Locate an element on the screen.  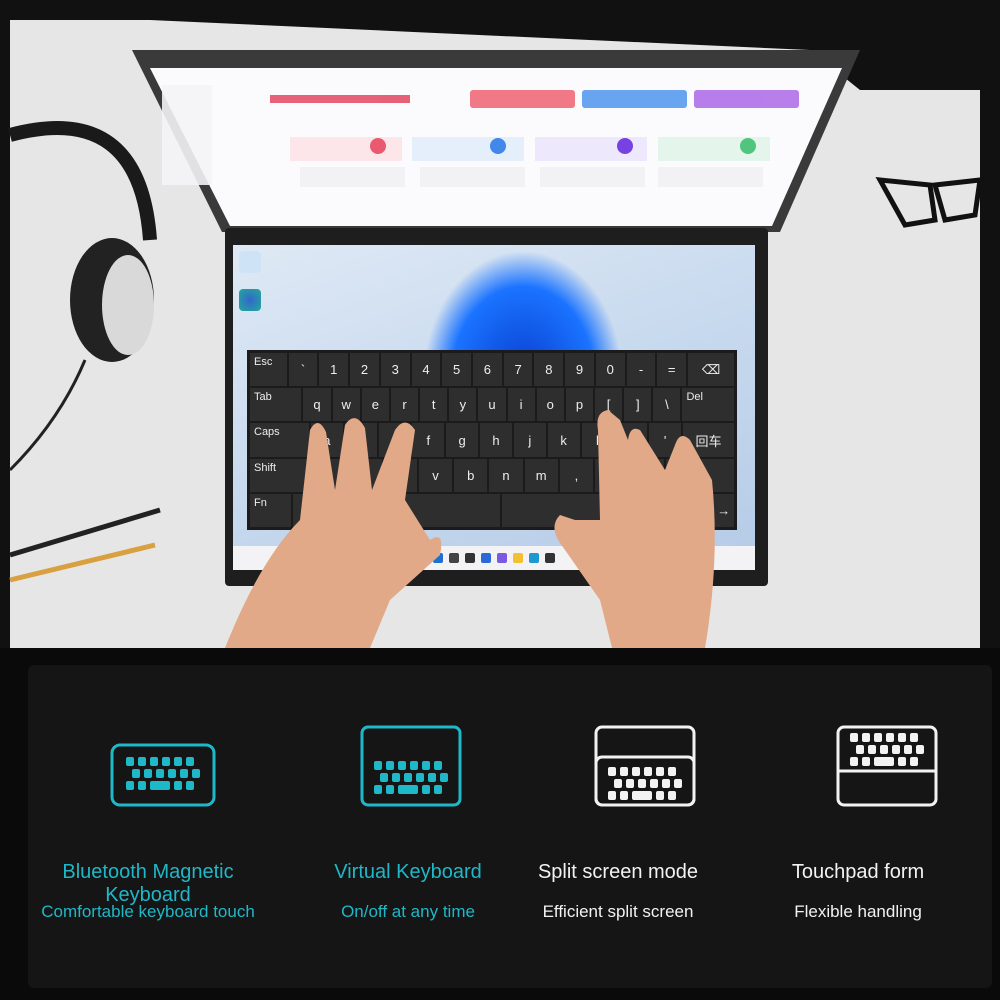
virtual-keyboard-icon is located at coordinates (411, 768).